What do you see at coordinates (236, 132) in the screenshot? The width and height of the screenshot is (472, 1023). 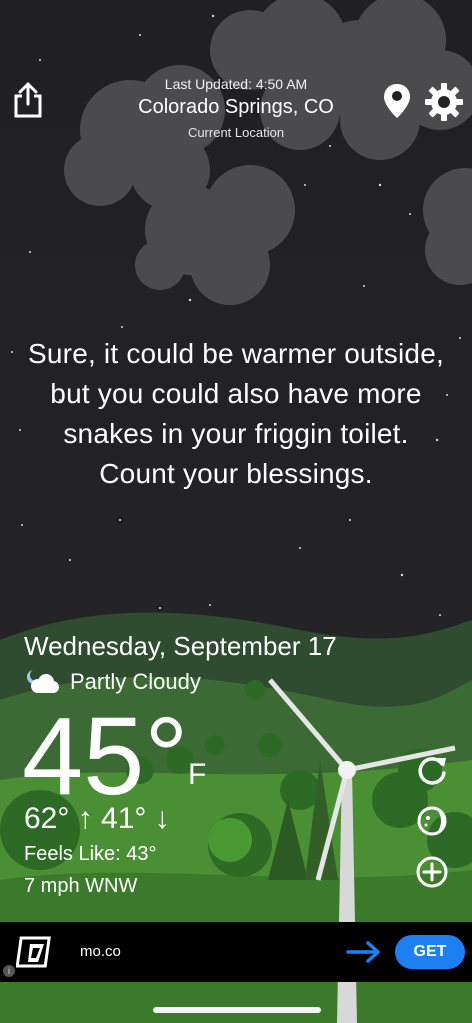 I see `current-location-label: Current Location` at bounding box center [236, 132].